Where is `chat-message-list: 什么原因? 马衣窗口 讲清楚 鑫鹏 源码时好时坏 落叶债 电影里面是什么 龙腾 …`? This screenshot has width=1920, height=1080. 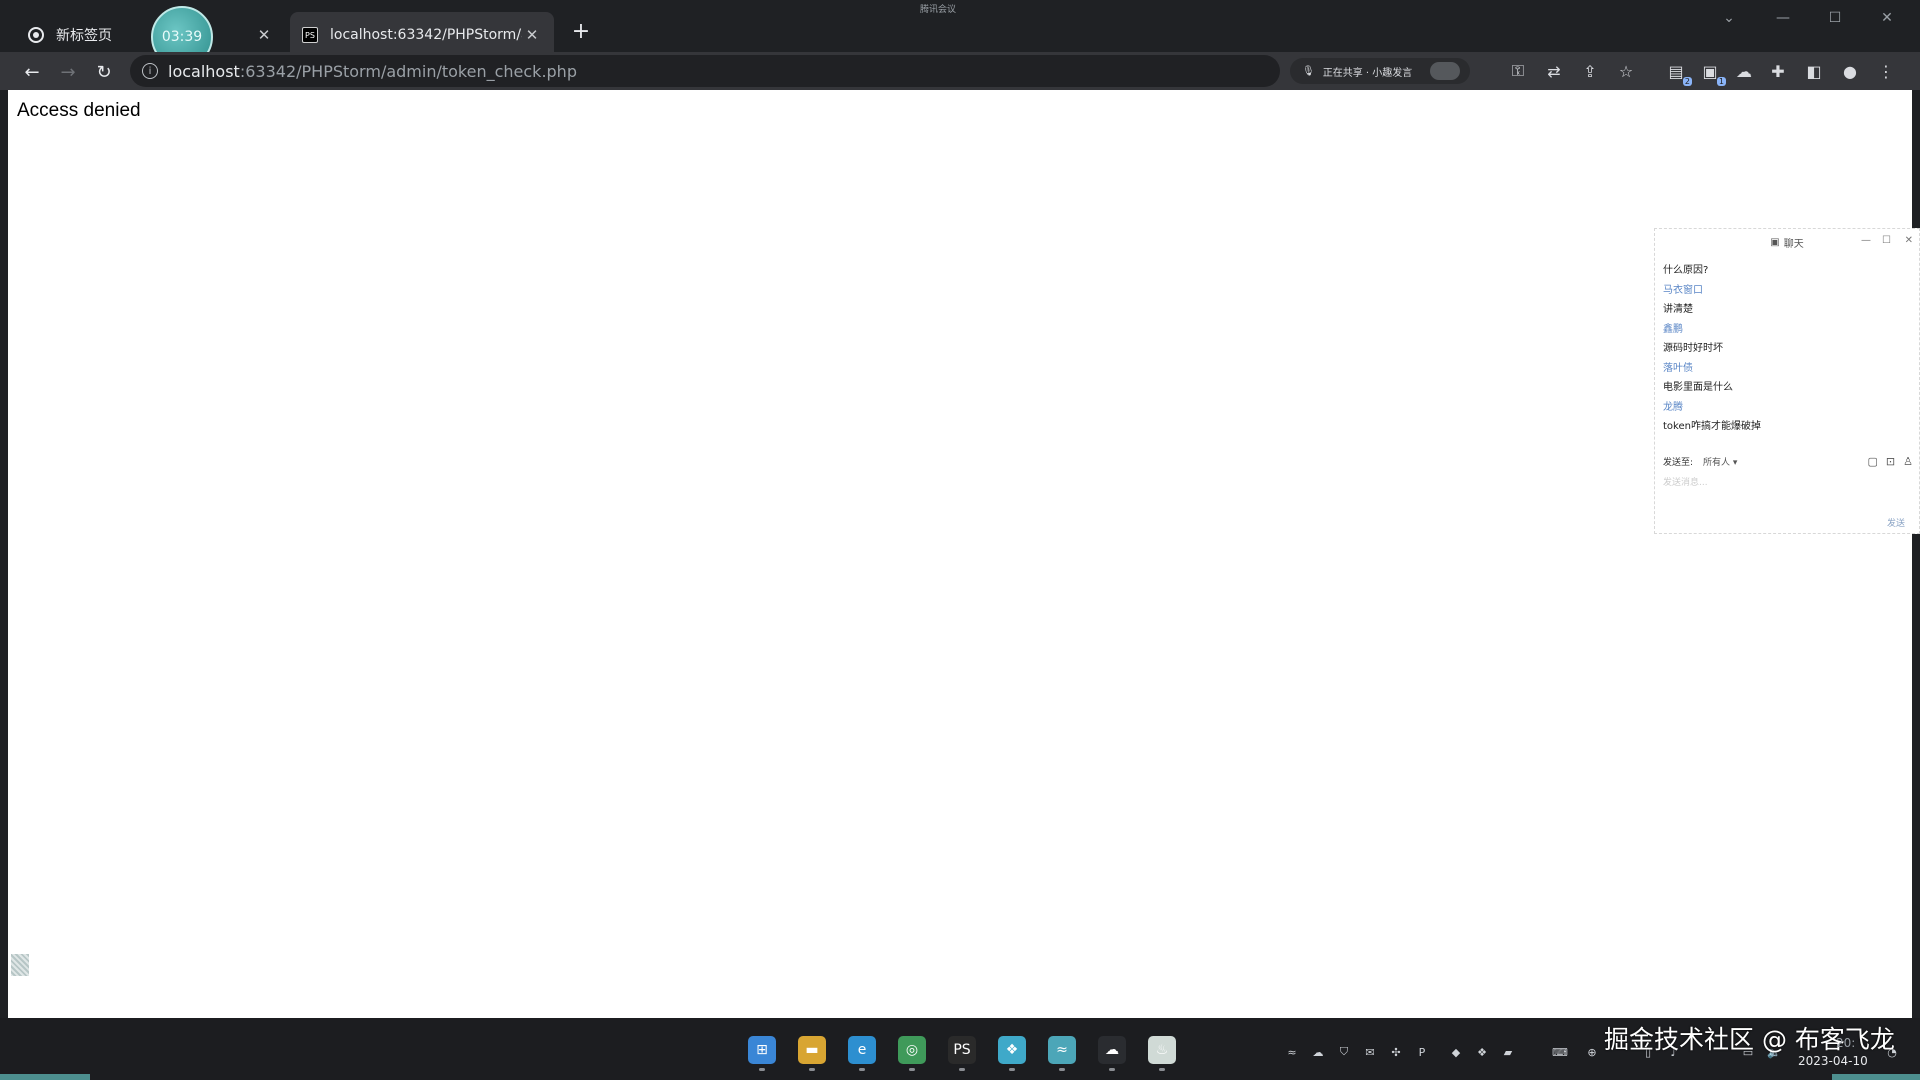 chat-message-list: 什么原因? 马衣窗口 讲清楚 鑫鹏 源码时好时坏 落叶债 电影里面是什么 龙腾 … is located at coordinates (1787, 346).